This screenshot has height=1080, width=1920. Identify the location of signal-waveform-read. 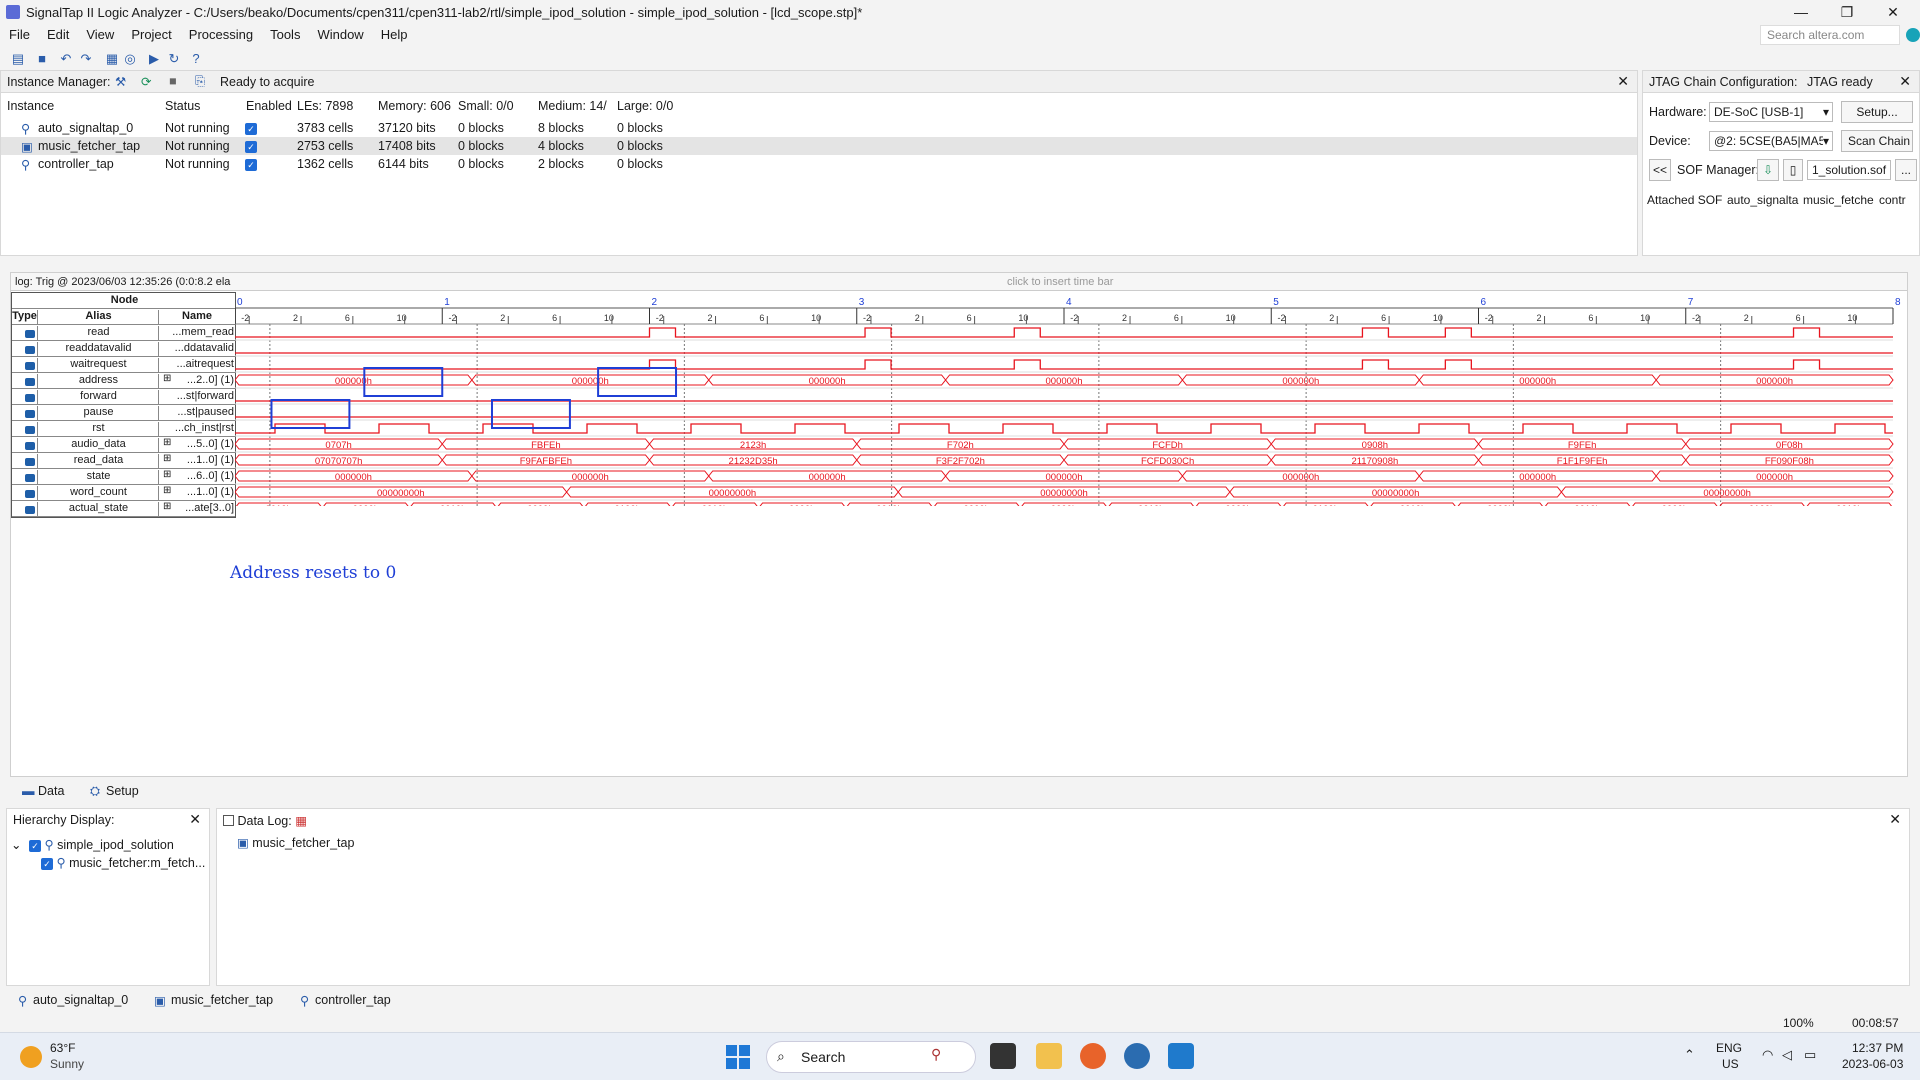
(1064, 332).